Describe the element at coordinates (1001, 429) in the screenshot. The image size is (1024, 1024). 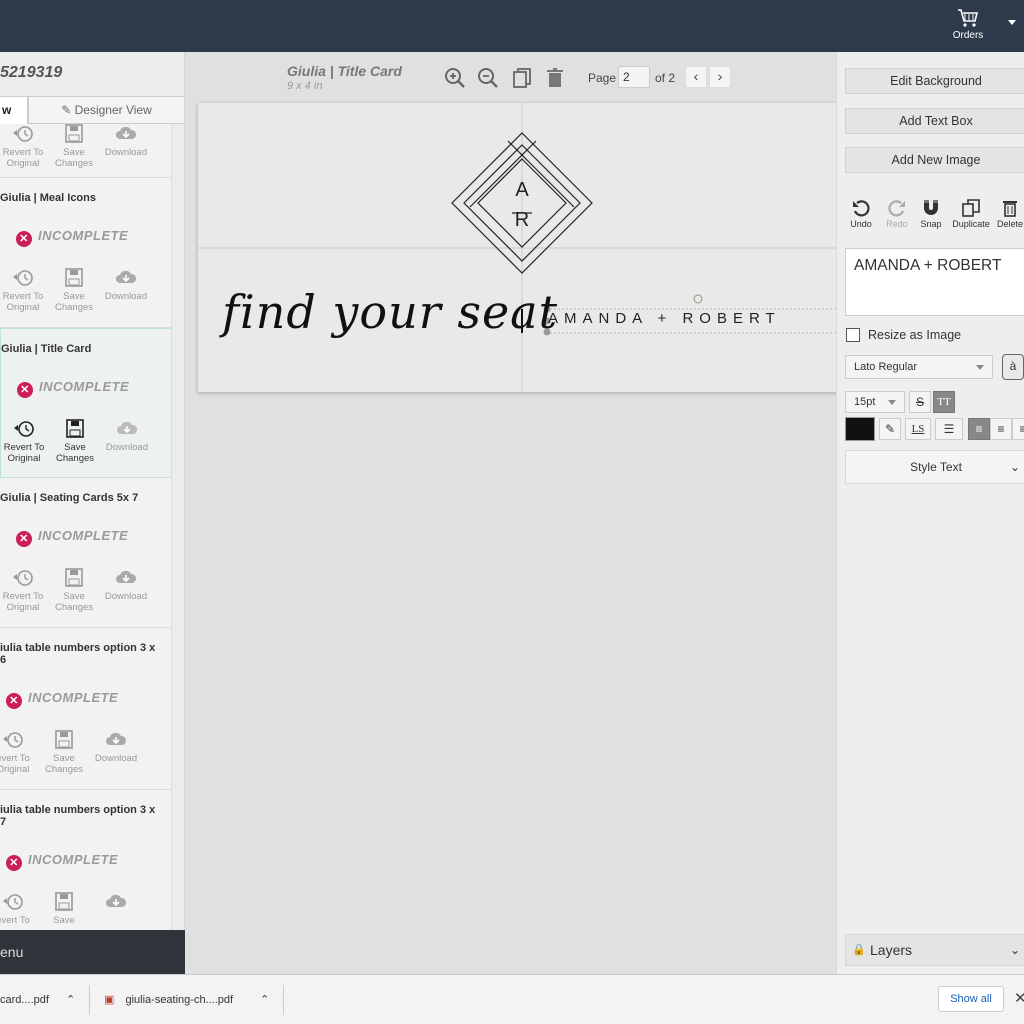
I see `align-center-icon: ≡` at that location.